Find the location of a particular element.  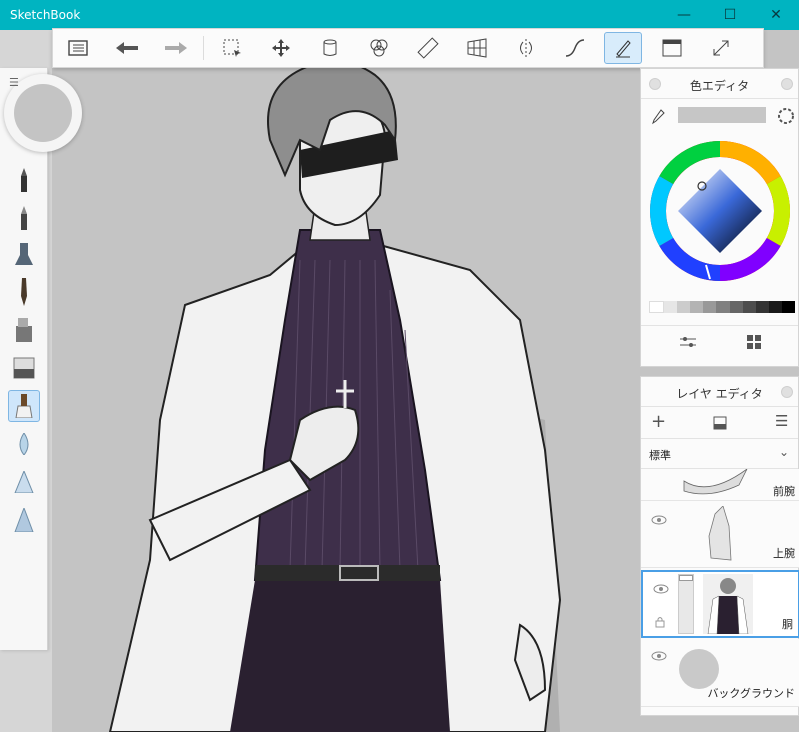

clear-layer-icon is located at coordinates (720, 423).